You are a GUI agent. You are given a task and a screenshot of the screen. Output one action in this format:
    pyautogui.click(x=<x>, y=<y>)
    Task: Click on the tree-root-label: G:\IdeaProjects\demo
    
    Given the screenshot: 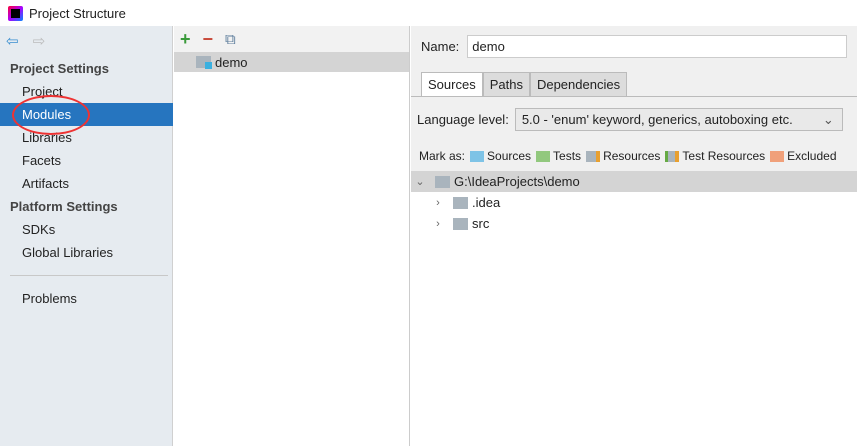 What is the action you would take?
    pyautogui.click(x=517, y=181)
    